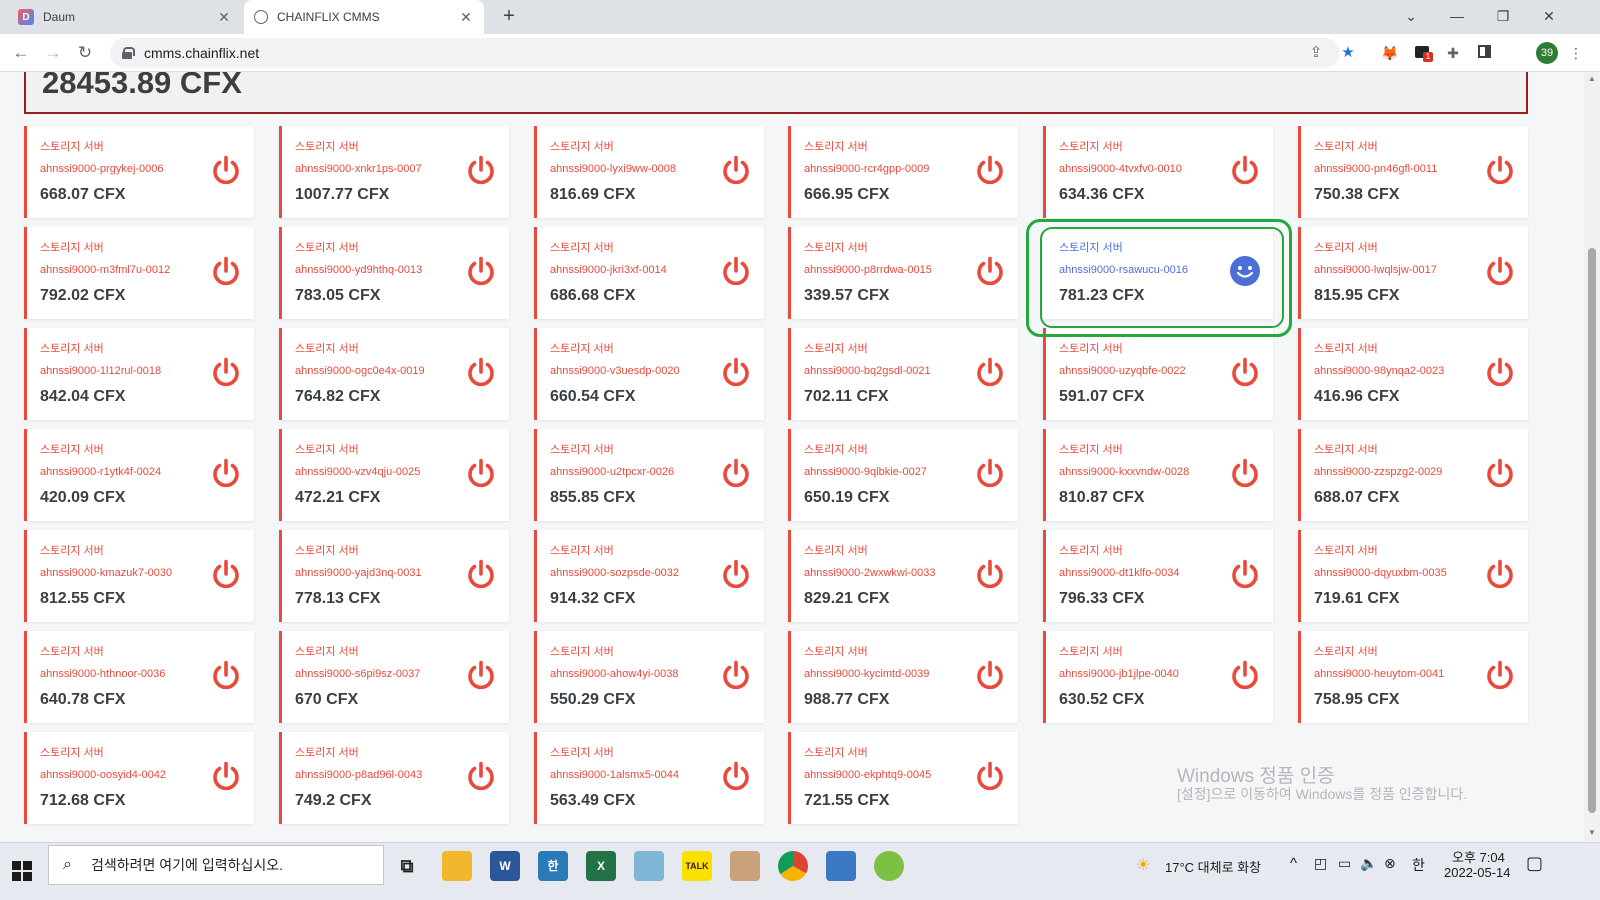 Image resolution: width=1600 pixels, height=900 pixels. Describe the element at coordinates (1413, 172) in the screenshot. I see `server-card: 스토리지 서버 ahnssi9000-pn46gfl-0011 750.38 CFX` at that location.